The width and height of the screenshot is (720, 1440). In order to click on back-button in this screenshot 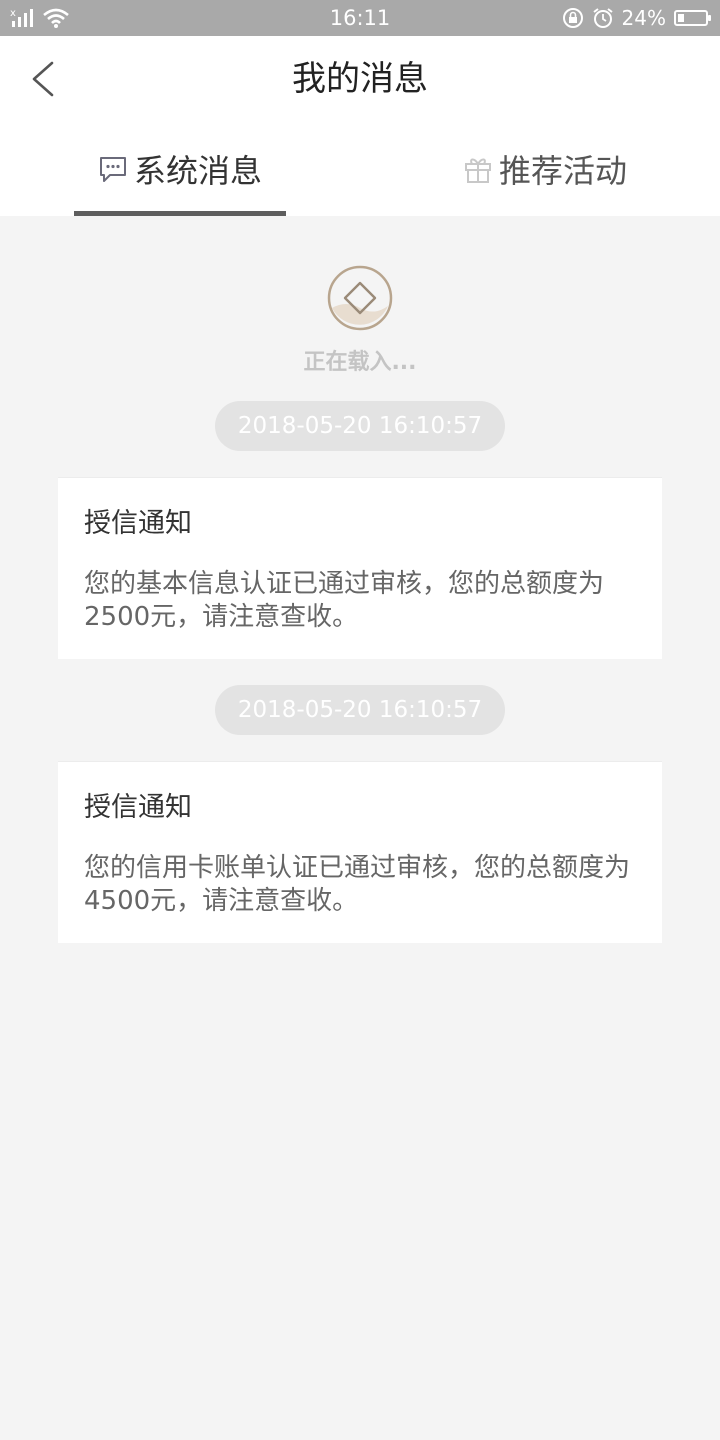, I will do `click(43, 79)`.